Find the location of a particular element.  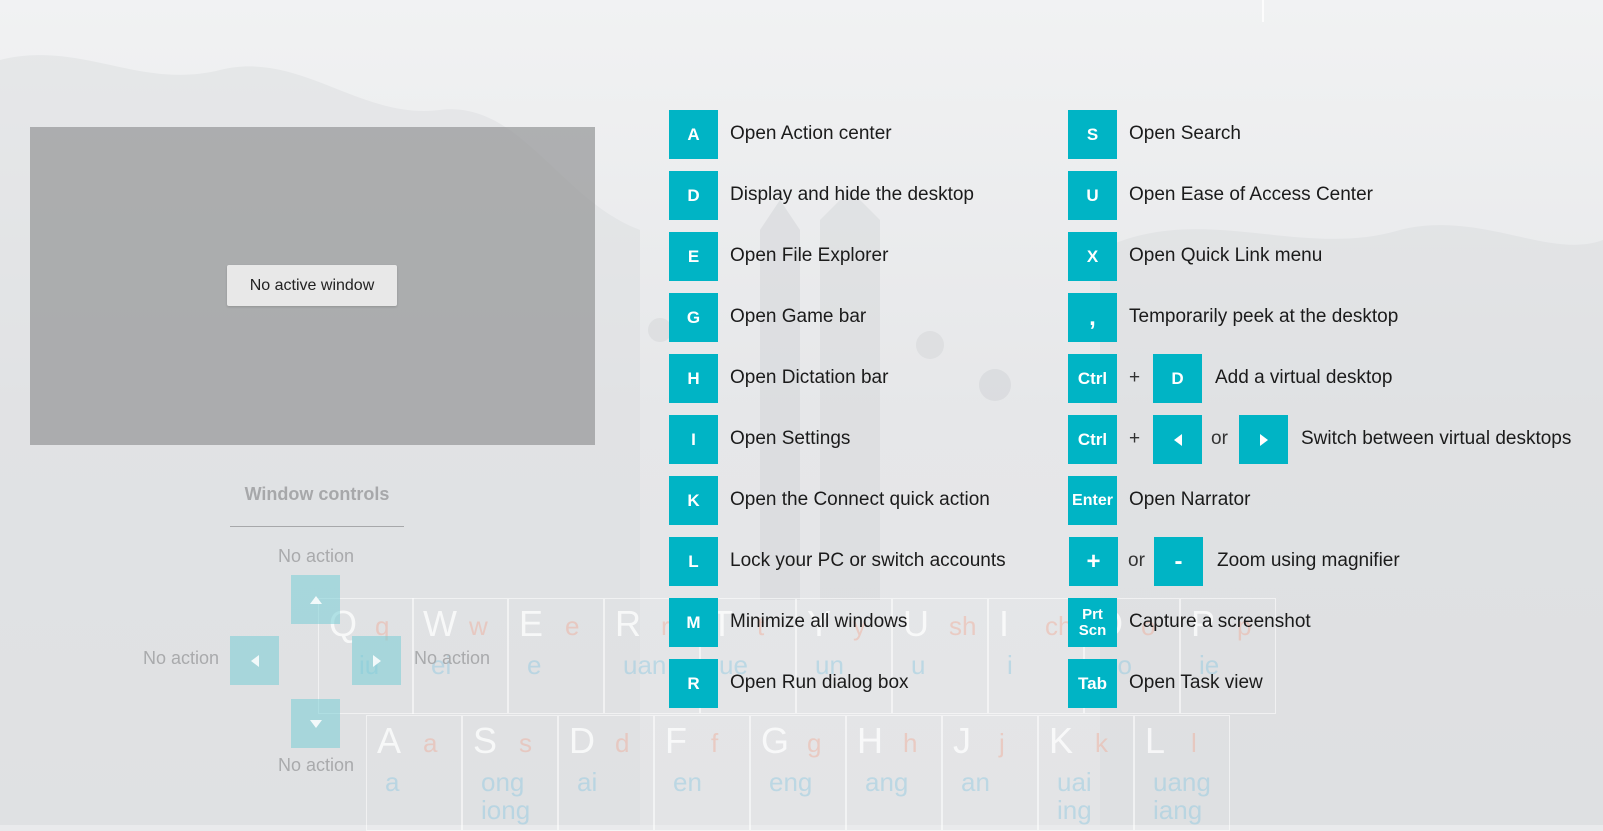

shortcut-desc: Lock your PC or switch accounts is located at coordinates (868, 560).